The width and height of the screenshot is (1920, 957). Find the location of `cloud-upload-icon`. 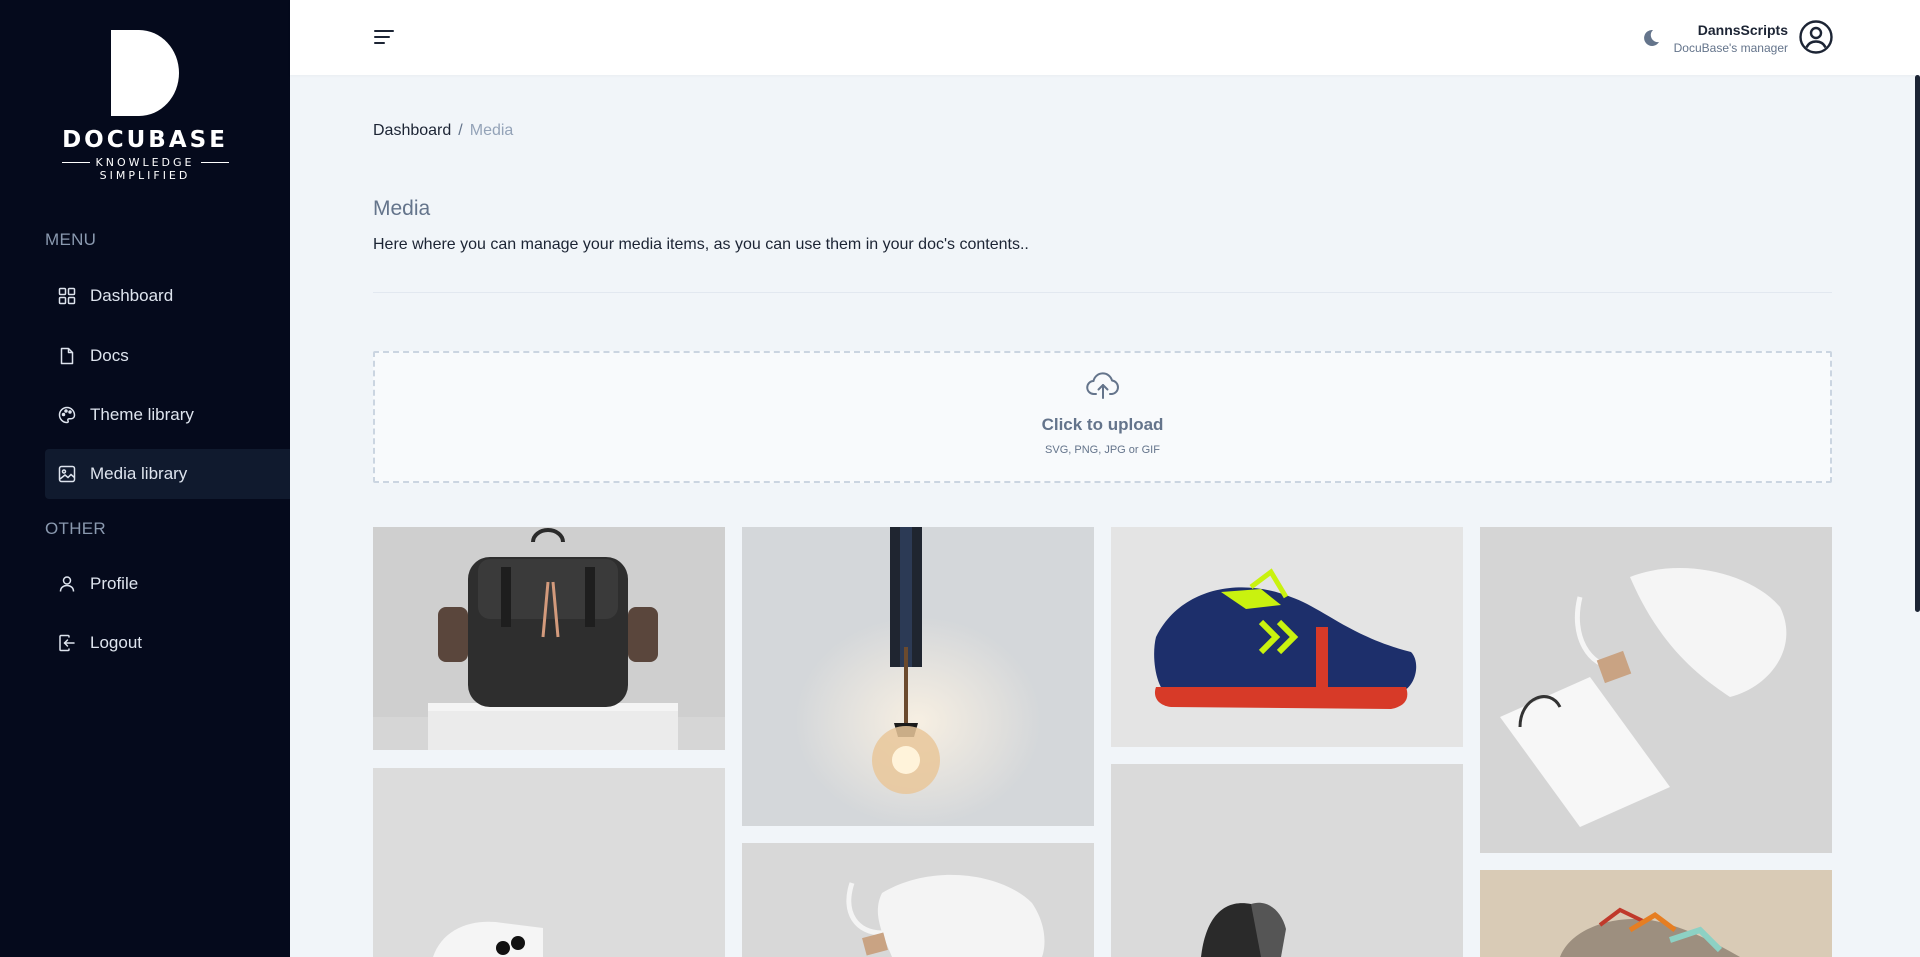

cloud-upload-icon is located at coordinates (1102, 385).